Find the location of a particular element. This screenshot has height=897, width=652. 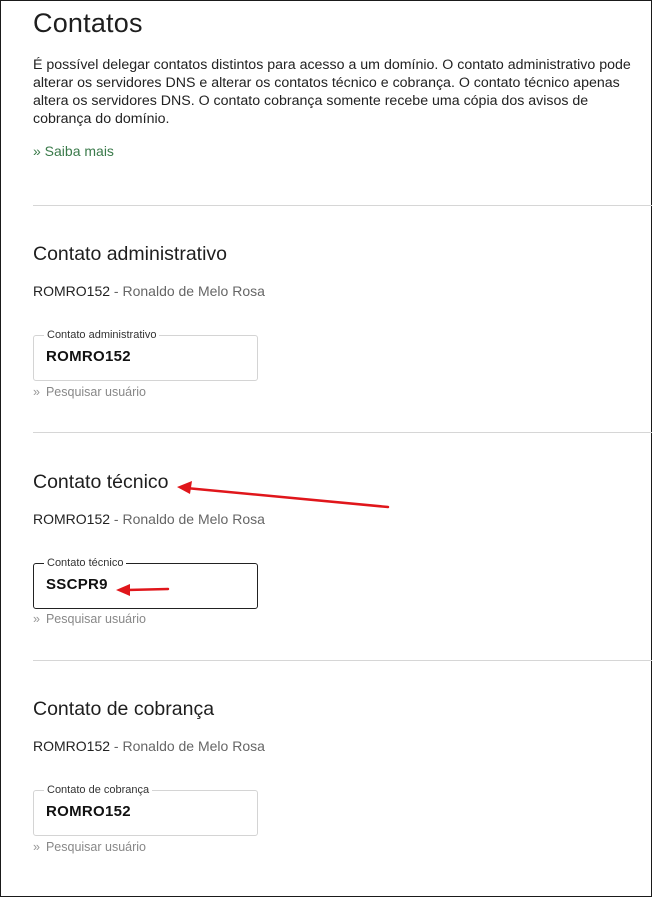

tech-contact-input is located at coordinates (146, 584).